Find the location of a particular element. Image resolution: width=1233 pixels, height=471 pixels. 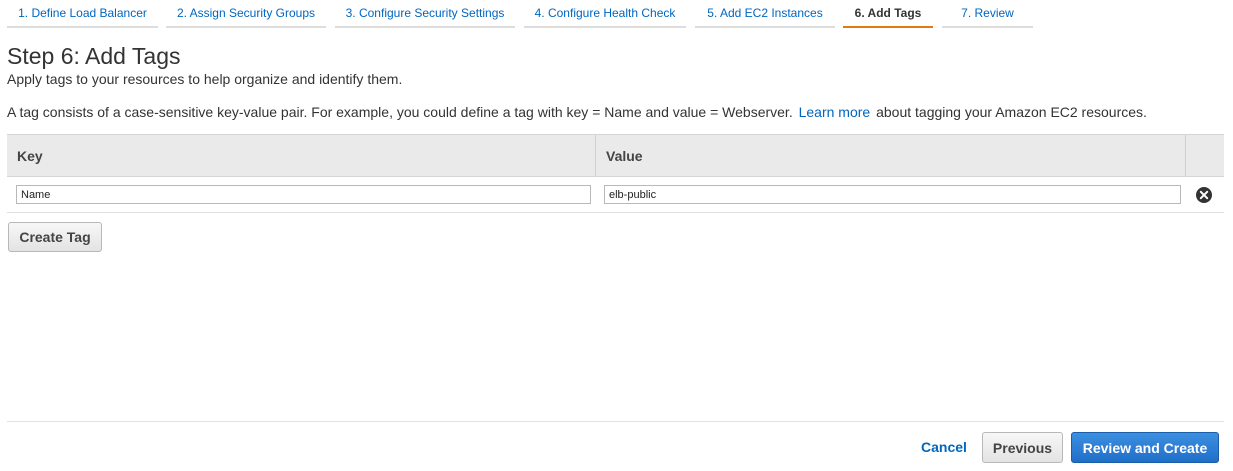

step-tab-add-tags: 6. Add Tags is located at coordinates (888, 14).